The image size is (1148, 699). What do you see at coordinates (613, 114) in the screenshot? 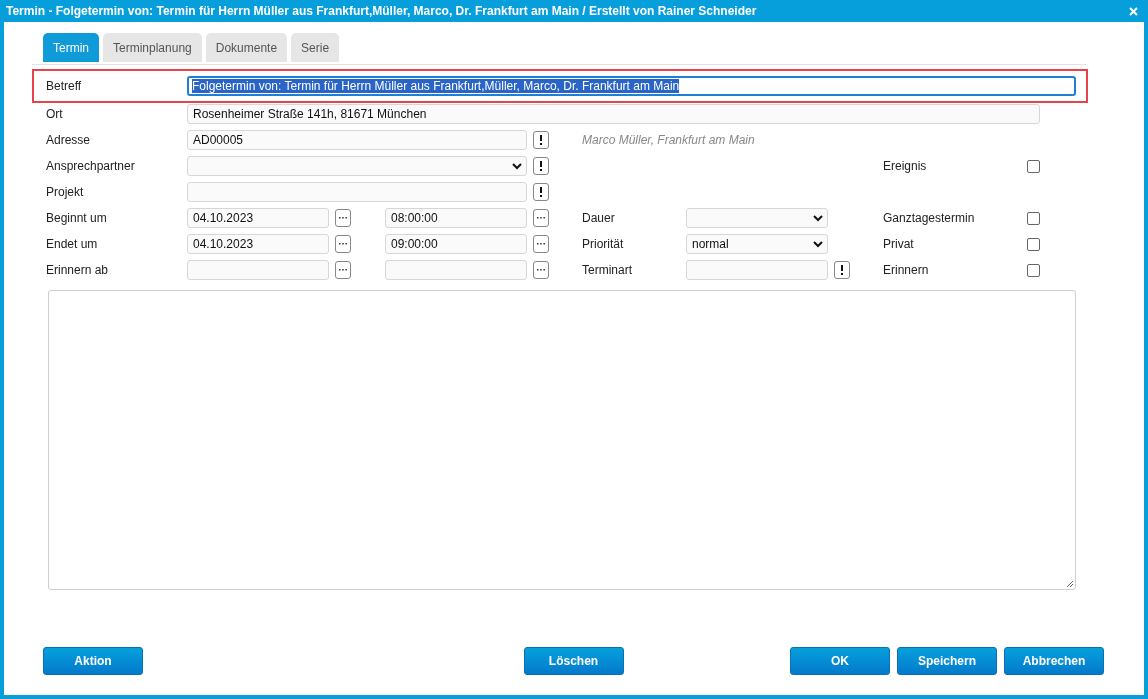
I see `location-field: Rosenheimer Straße 141h, 81671 München` at bounding box center [613, 114].